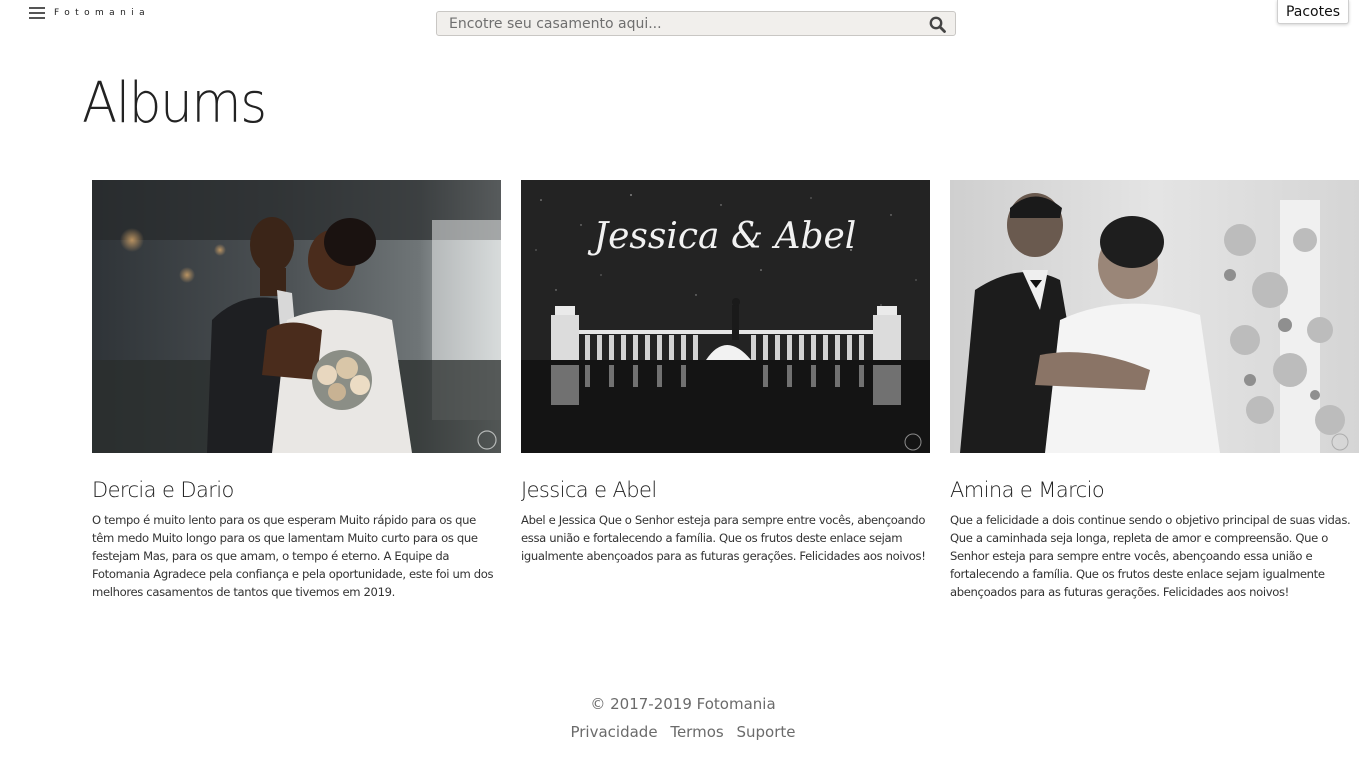  I want to click on album-photo-script-text: Jessica & Abel, so click(722, 236).